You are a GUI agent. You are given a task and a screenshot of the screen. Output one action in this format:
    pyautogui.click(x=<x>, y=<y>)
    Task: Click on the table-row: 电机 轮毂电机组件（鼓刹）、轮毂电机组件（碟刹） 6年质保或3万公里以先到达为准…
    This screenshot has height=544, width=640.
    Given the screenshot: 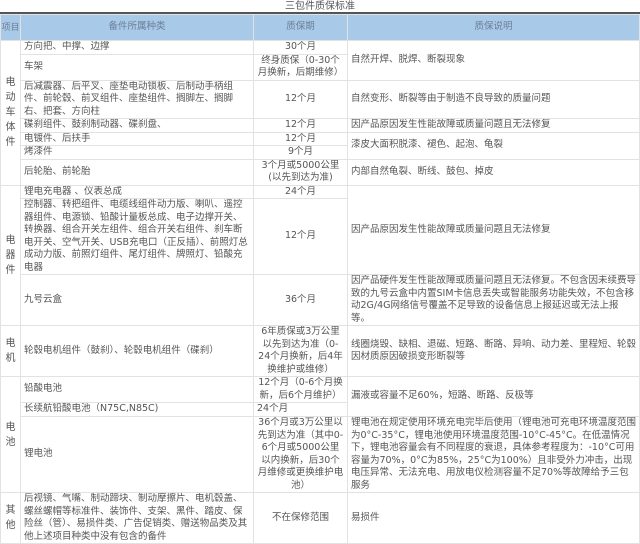 What is the action you would take?
    pyautogui.click(x=320, y=351)
    